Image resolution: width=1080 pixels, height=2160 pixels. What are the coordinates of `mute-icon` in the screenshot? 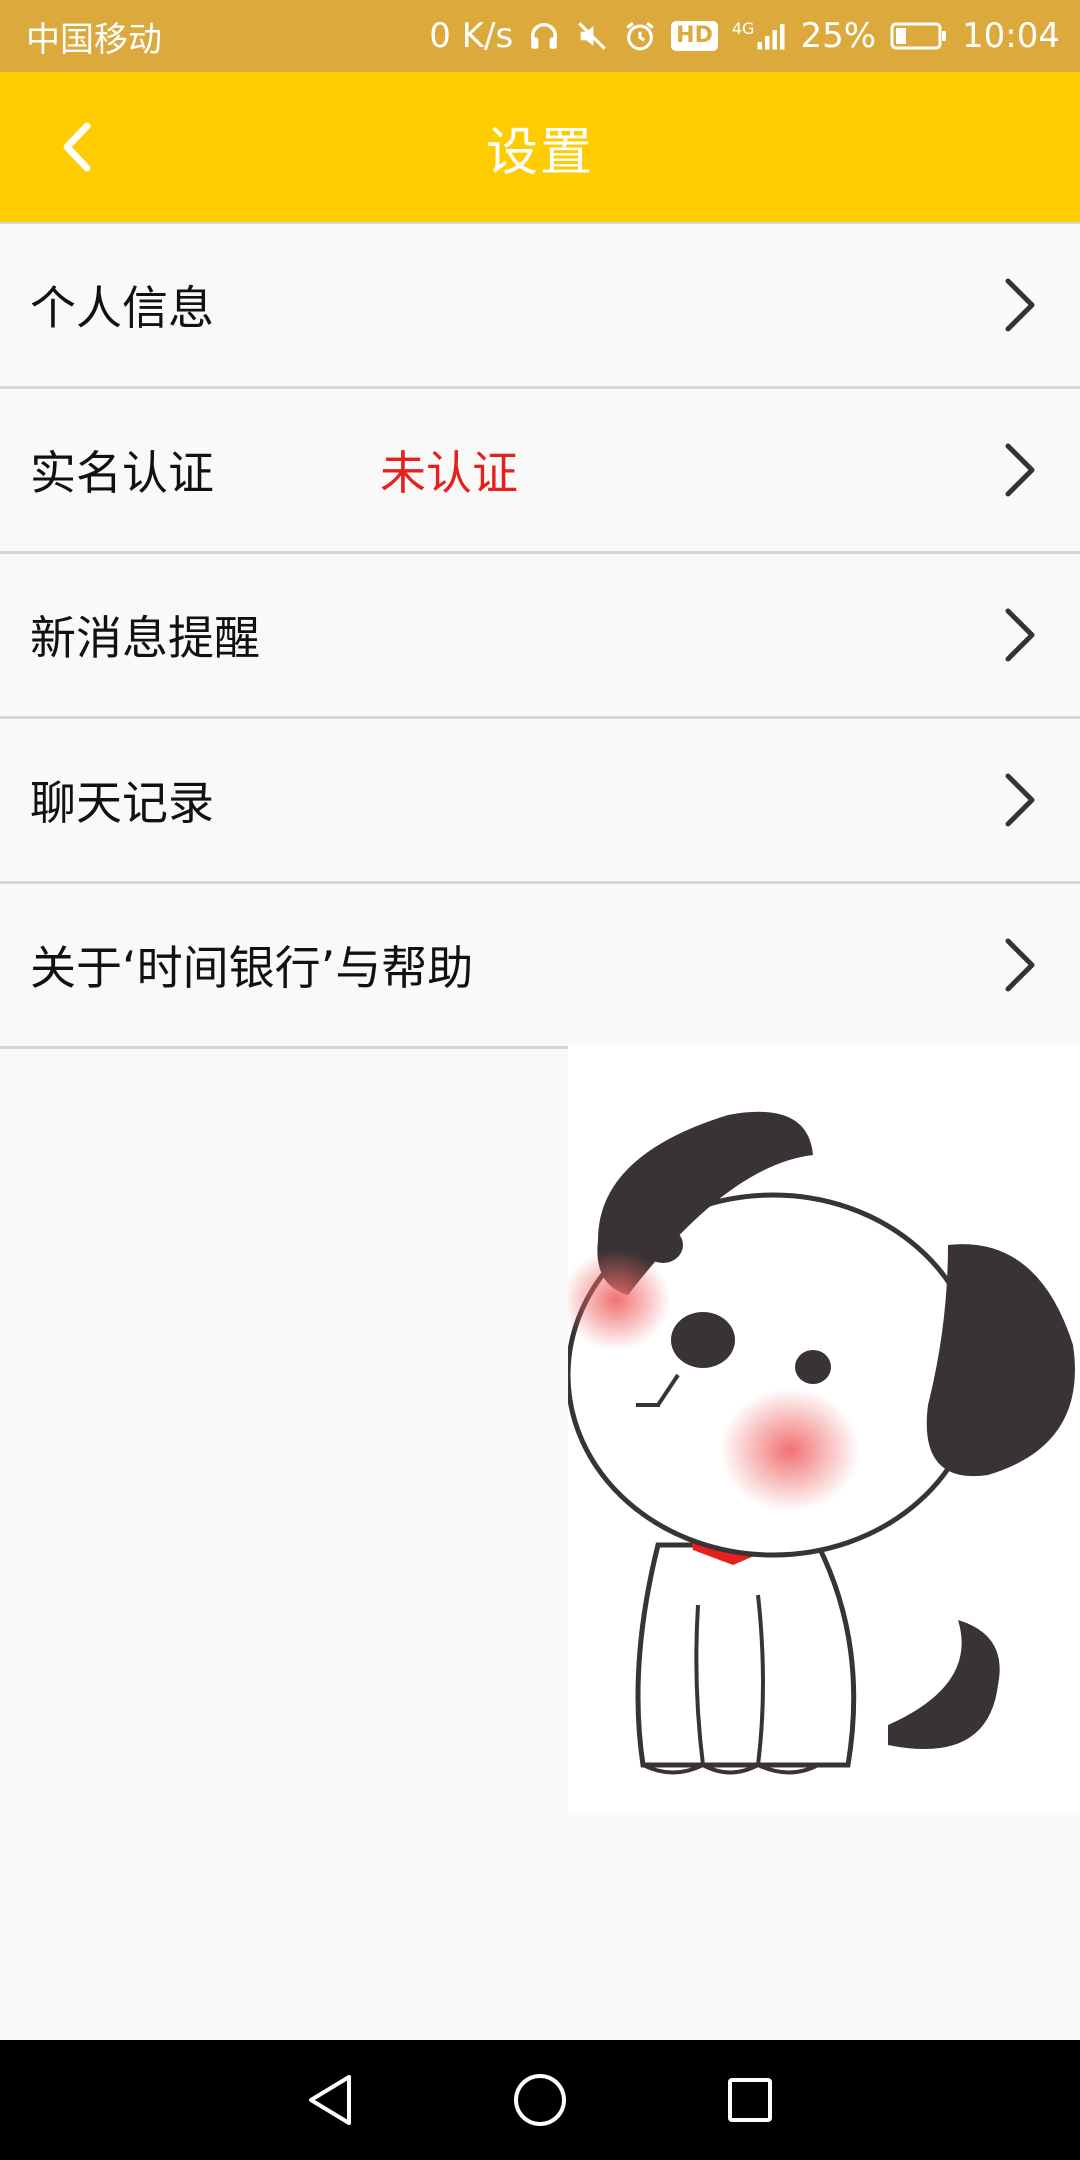 It's located at (592, 36).